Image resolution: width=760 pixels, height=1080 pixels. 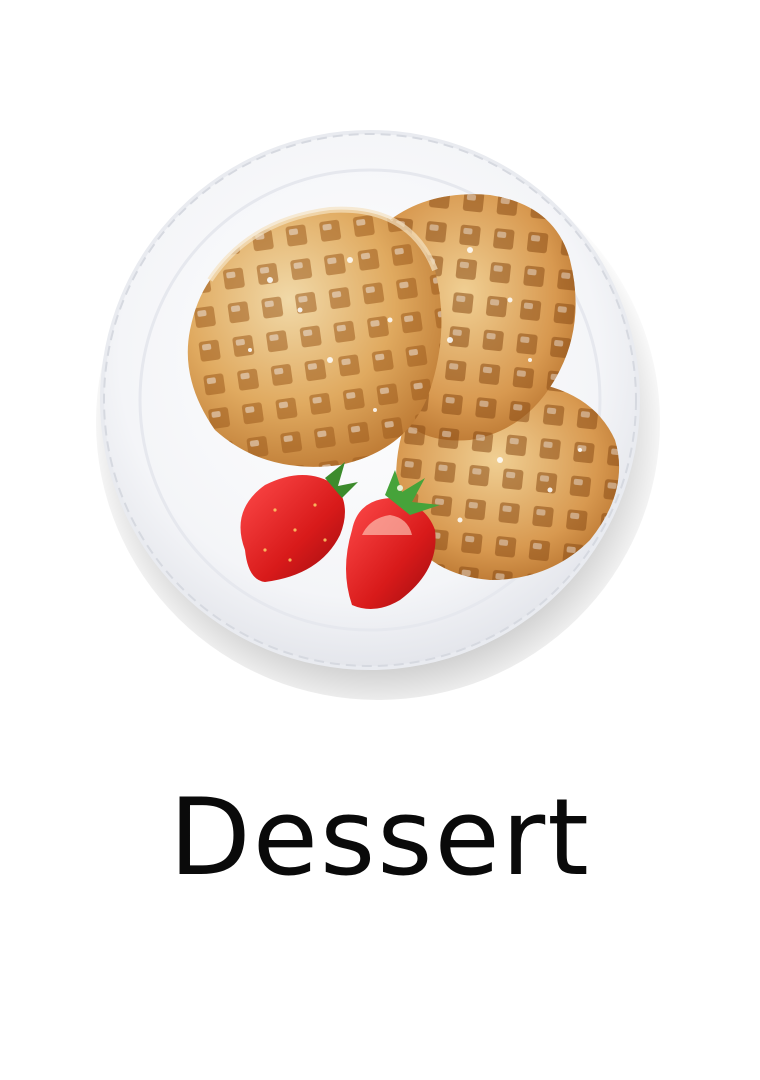 What do you see at coordinates (380, 837) in the screenshot?
I see `category-title: Dessert` at bounding box center [380, 837].